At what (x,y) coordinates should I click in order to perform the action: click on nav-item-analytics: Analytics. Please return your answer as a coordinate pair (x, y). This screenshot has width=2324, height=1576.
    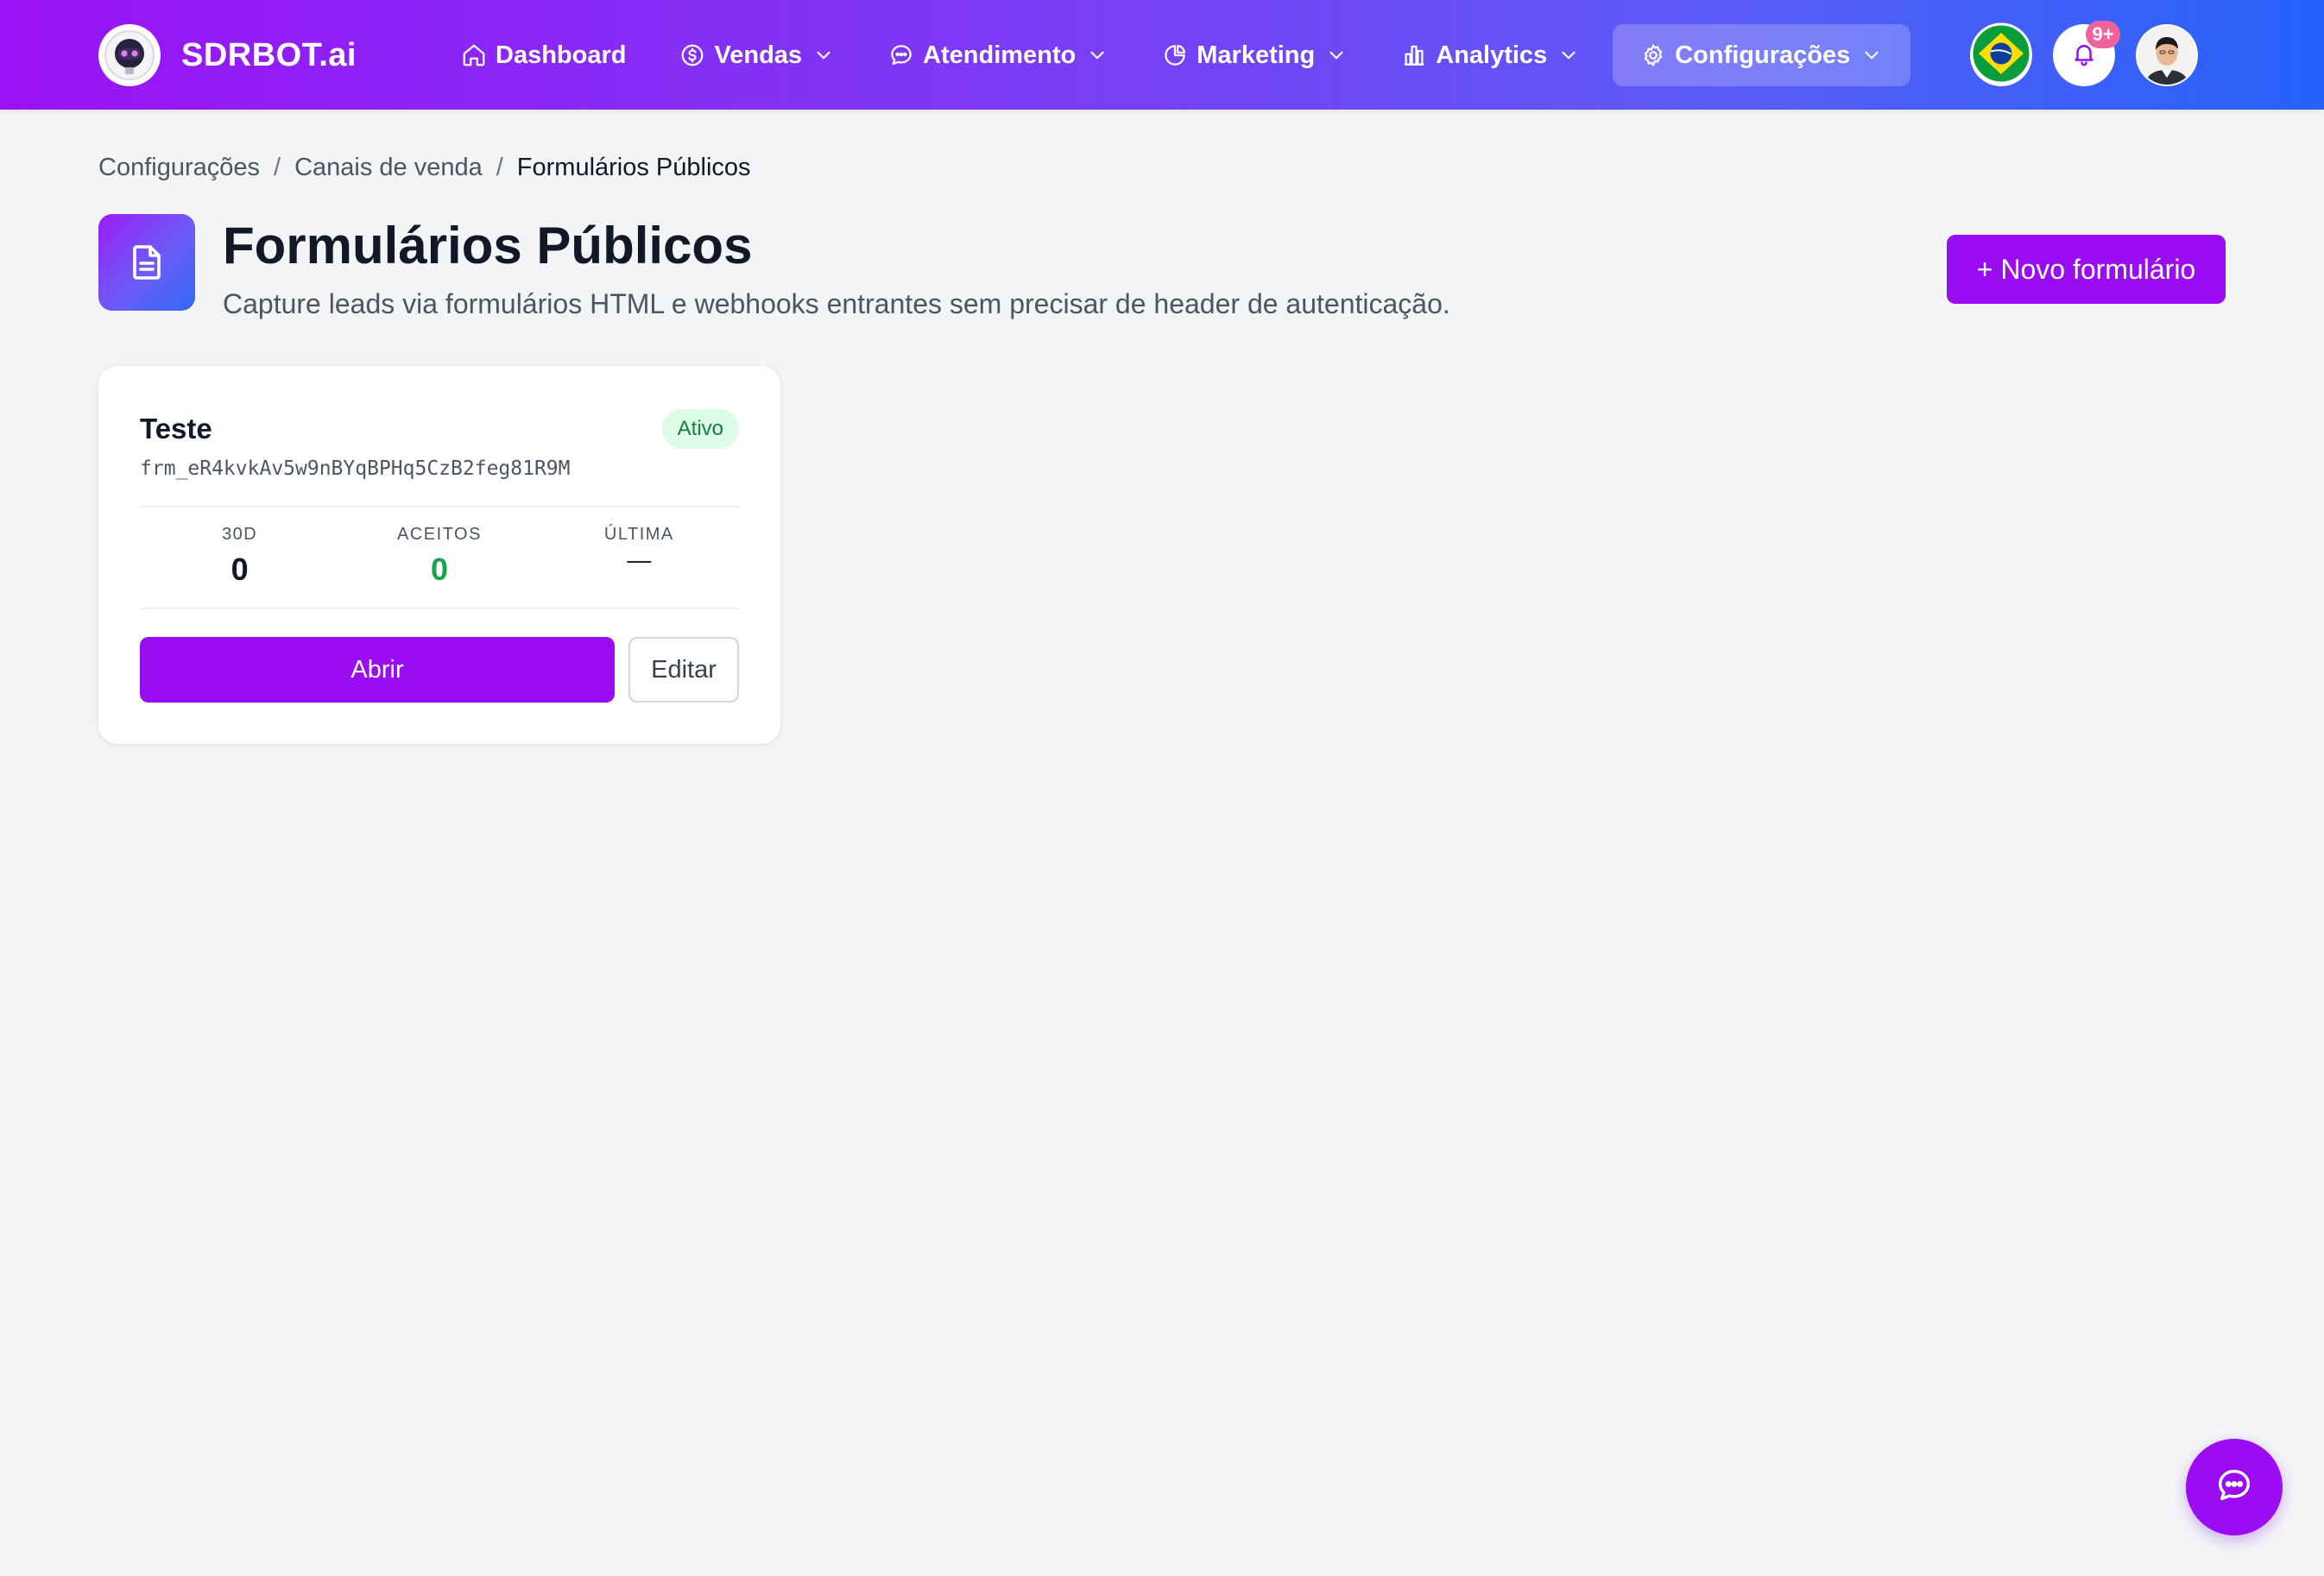
    Looking at the image, I should click on (1491, 55).